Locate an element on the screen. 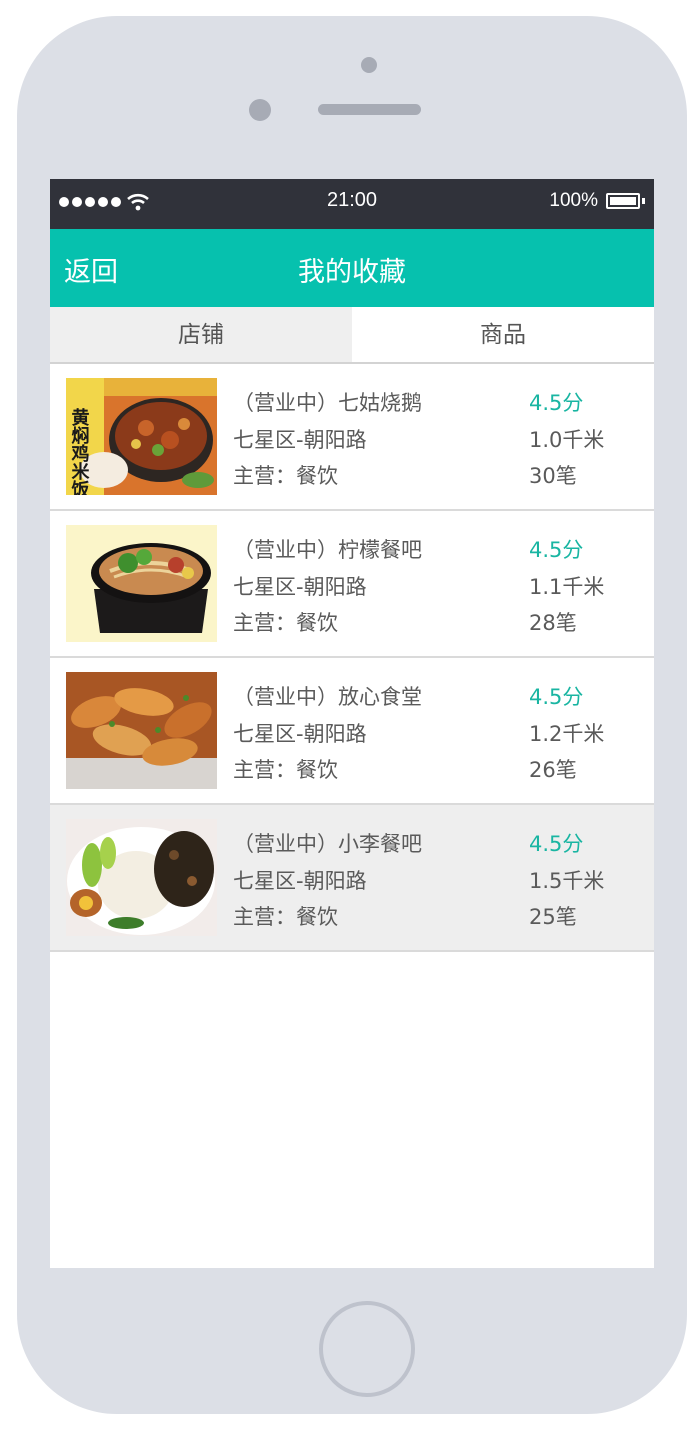 Image resolution: width=700 pixels, height=1430 pixels. home-button is located at coordinates (367, 1349).